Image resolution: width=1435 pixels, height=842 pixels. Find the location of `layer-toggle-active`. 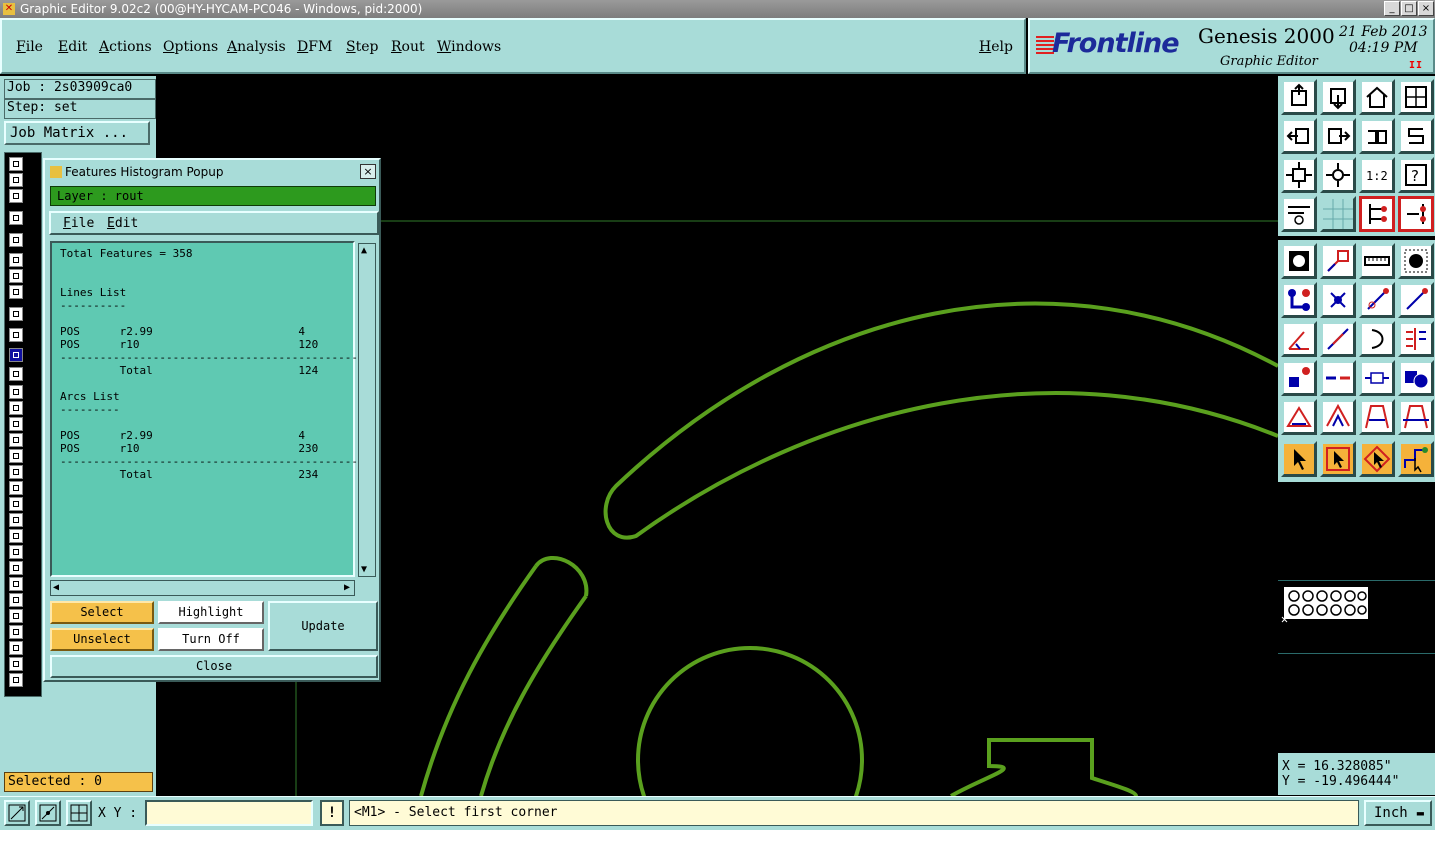

layer-toggle-active is located at coordinates (16, 355).